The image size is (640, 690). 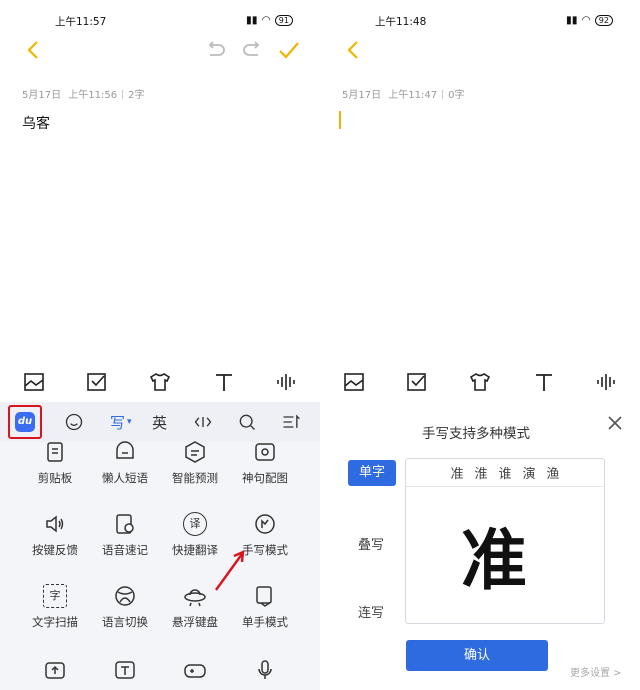 What do you see at coordinates (603, 20) in the screenshot?
I see `battery-icon: 92` at bounding box center [603, 20].